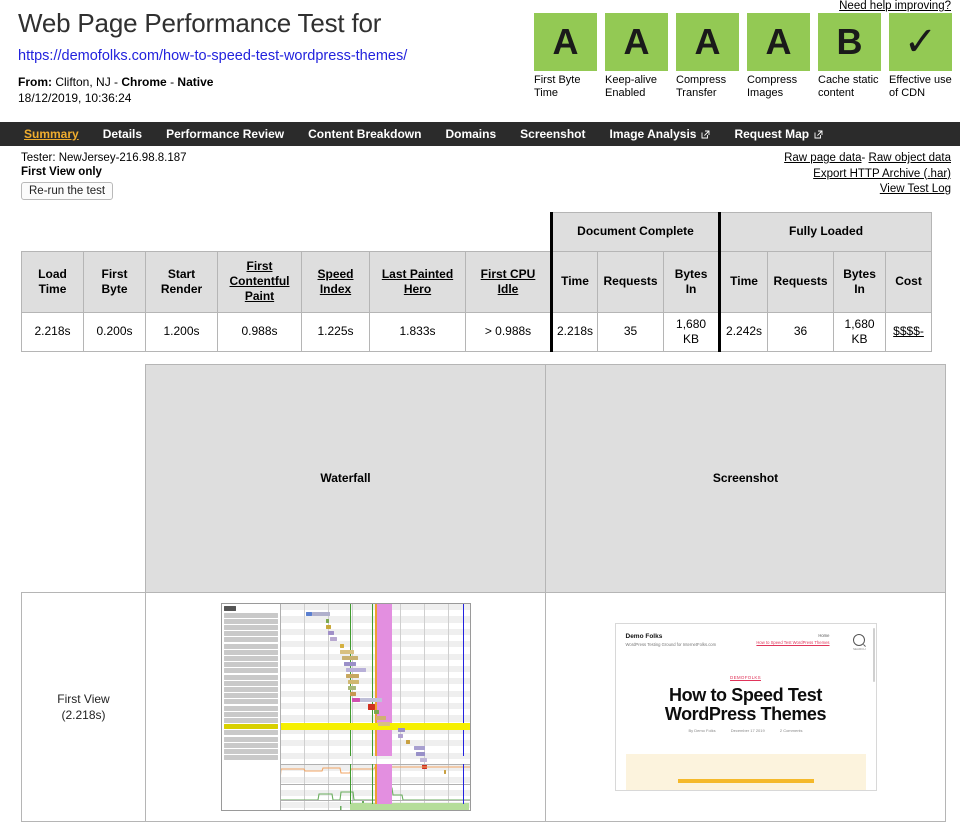  I want to click on grade-keep-alive-enabled: A Keep-alive Enabled, so click(636, 56).